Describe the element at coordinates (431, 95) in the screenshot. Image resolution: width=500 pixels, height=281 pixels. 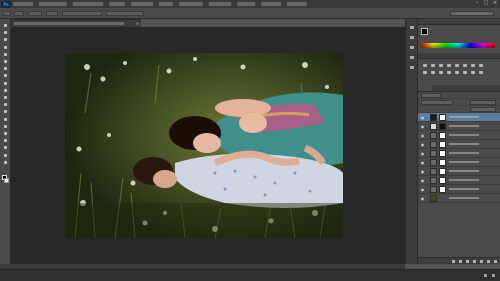
I see `layer-filter-select` at that location.